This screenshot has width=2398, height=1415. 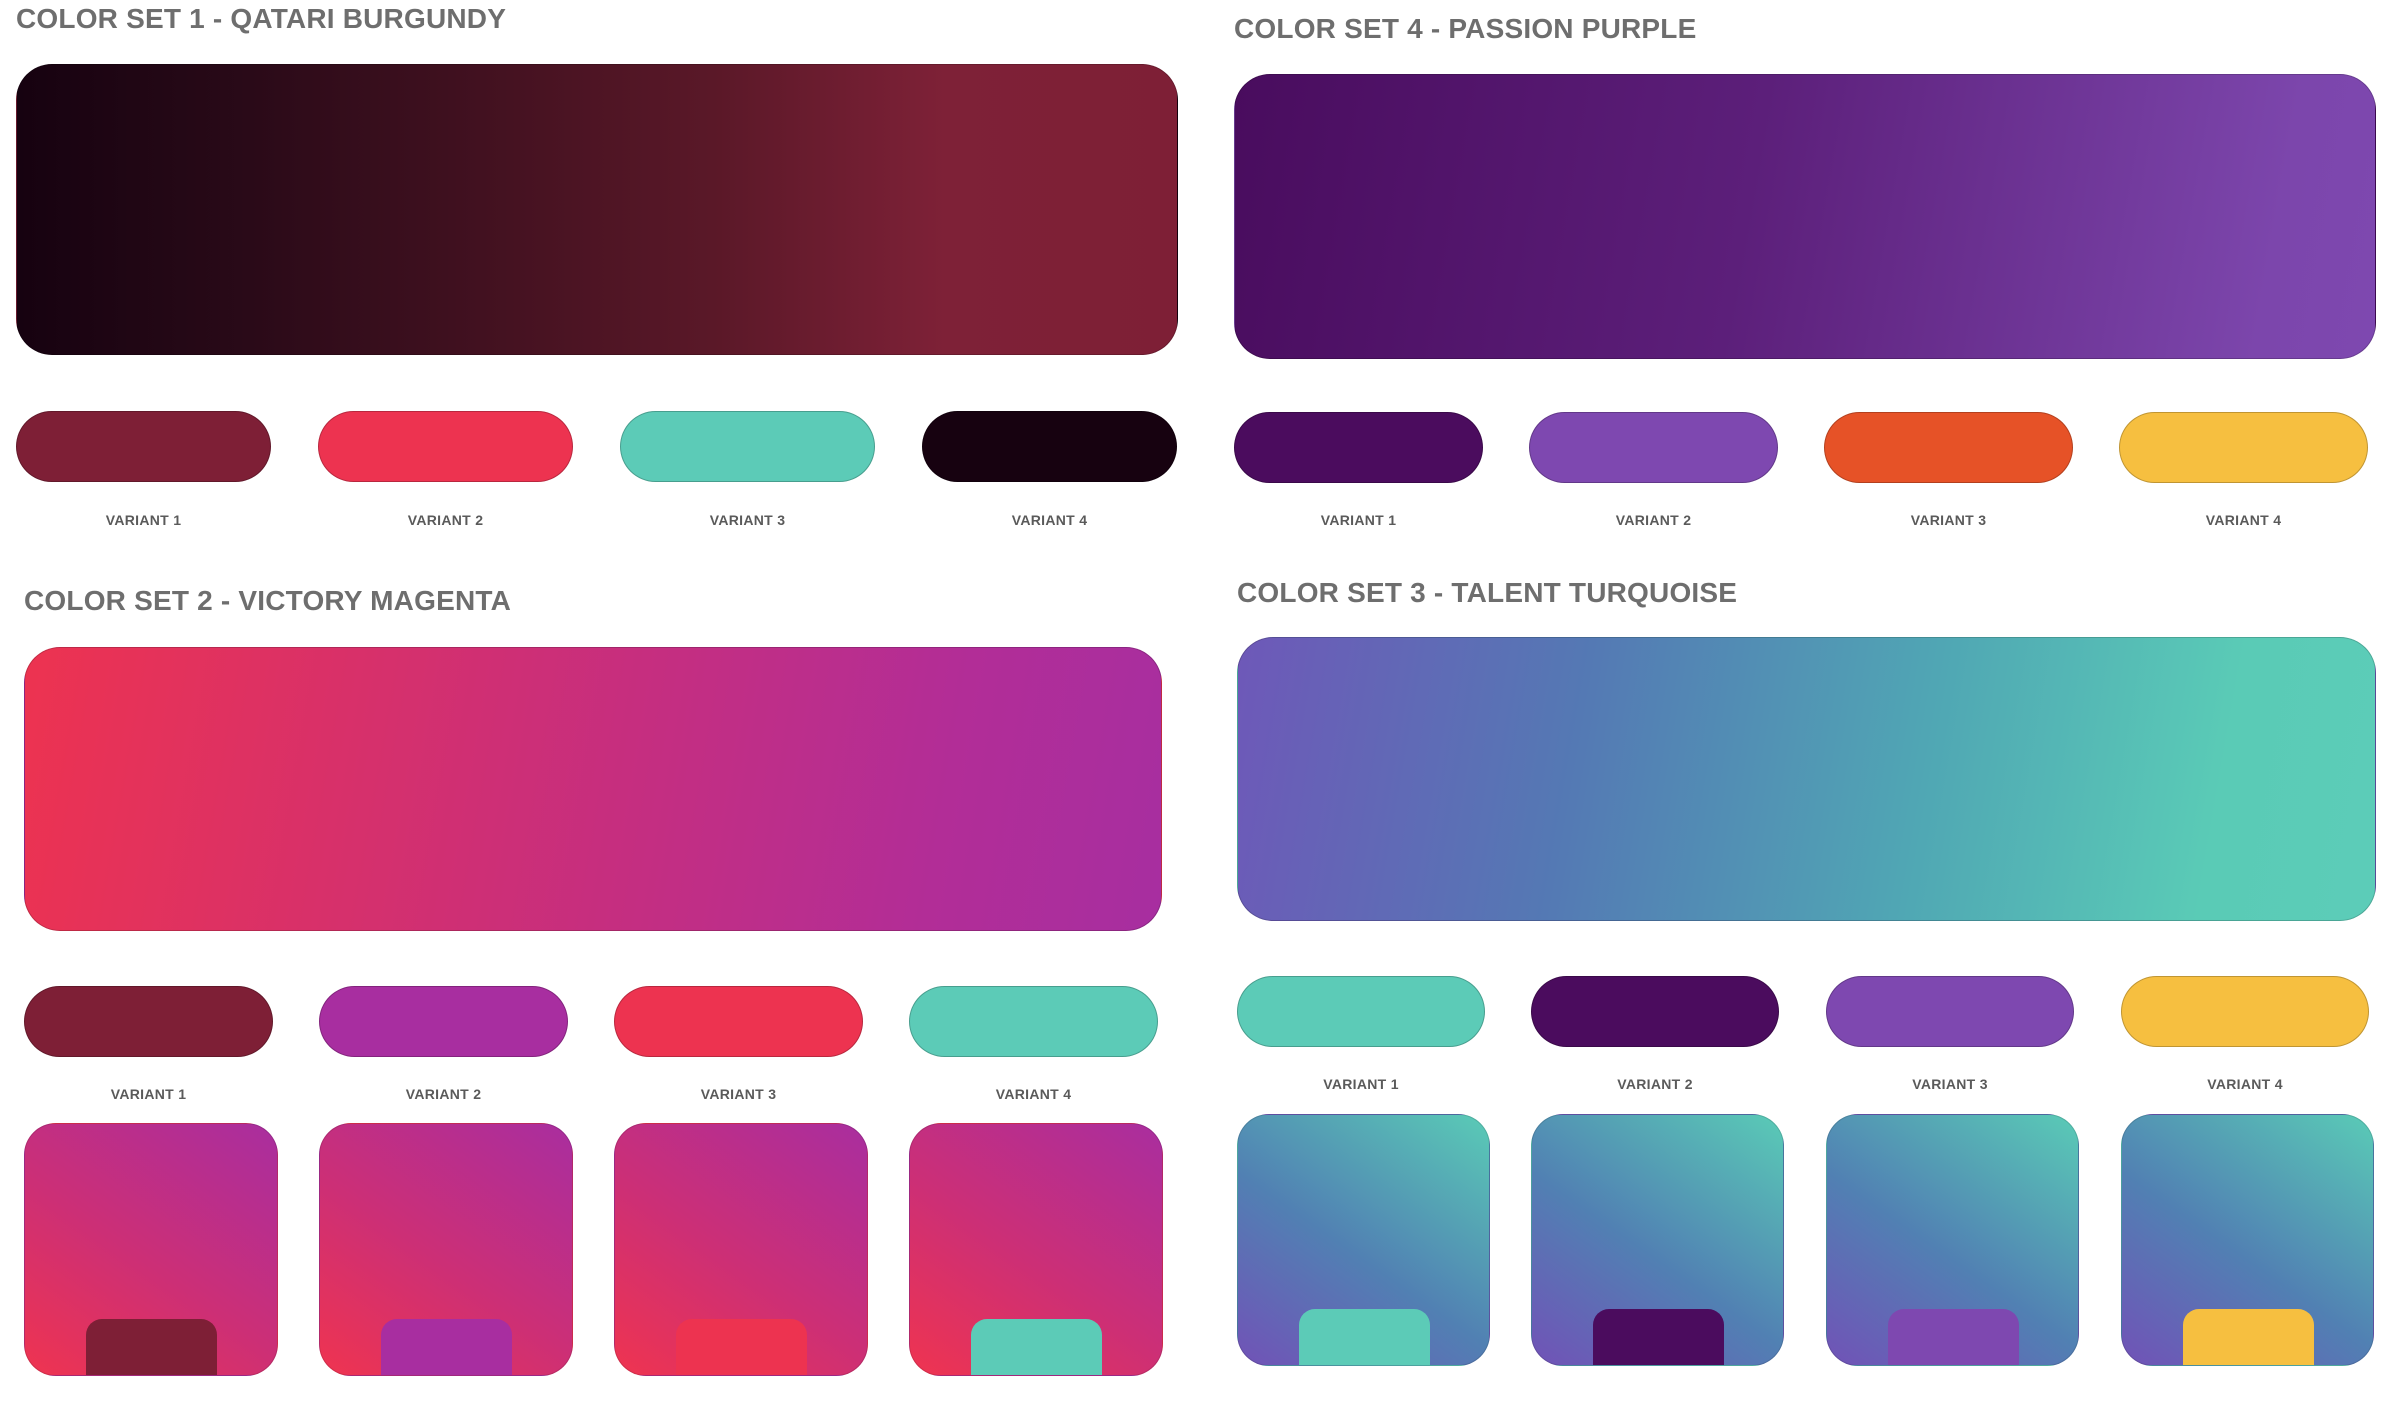 I want to click on set3-variant3-swatch, so click(x=1950, y=1011).